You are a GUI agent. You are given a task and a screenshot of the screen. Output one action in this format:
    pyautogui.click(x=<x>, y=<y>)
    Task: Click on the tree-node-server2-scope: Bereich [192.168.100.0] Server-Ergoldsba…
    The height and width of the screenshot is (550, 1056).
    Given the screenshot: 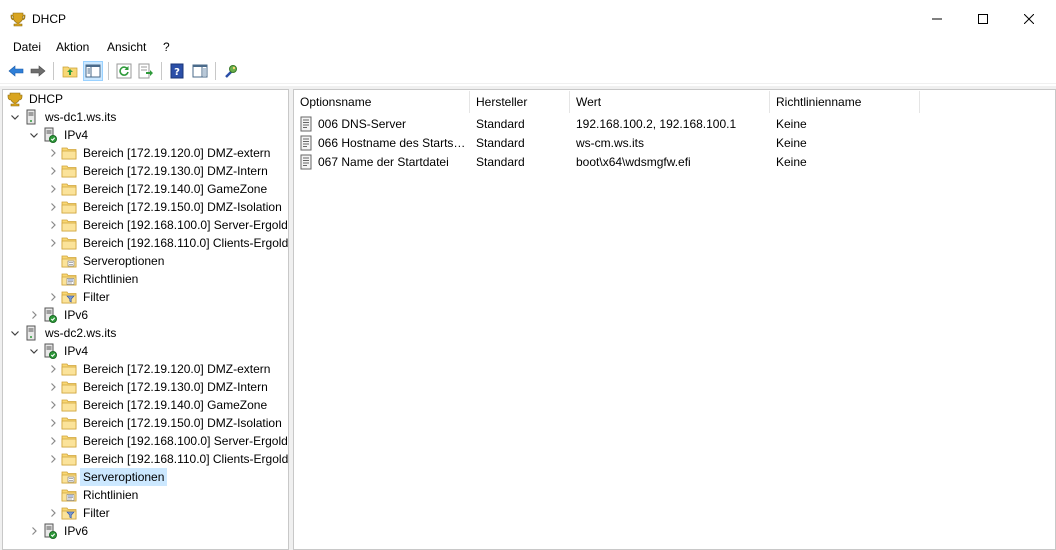 What is the action you would take?
    pyautogui.click(x=166, y=441)
    